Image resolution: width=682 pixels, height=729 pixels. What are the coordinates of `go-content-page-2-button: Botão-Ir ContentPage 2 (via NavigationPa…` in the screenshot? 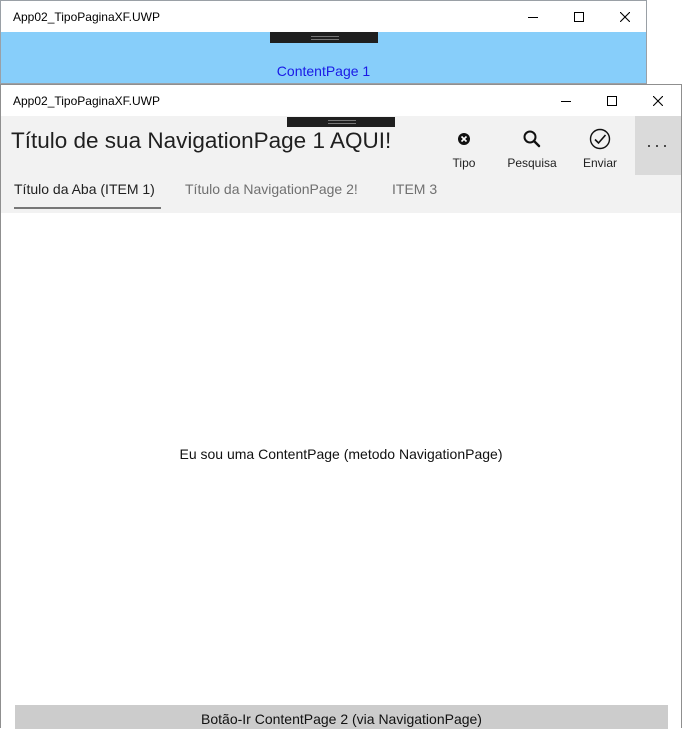 It's located at (341, 717).